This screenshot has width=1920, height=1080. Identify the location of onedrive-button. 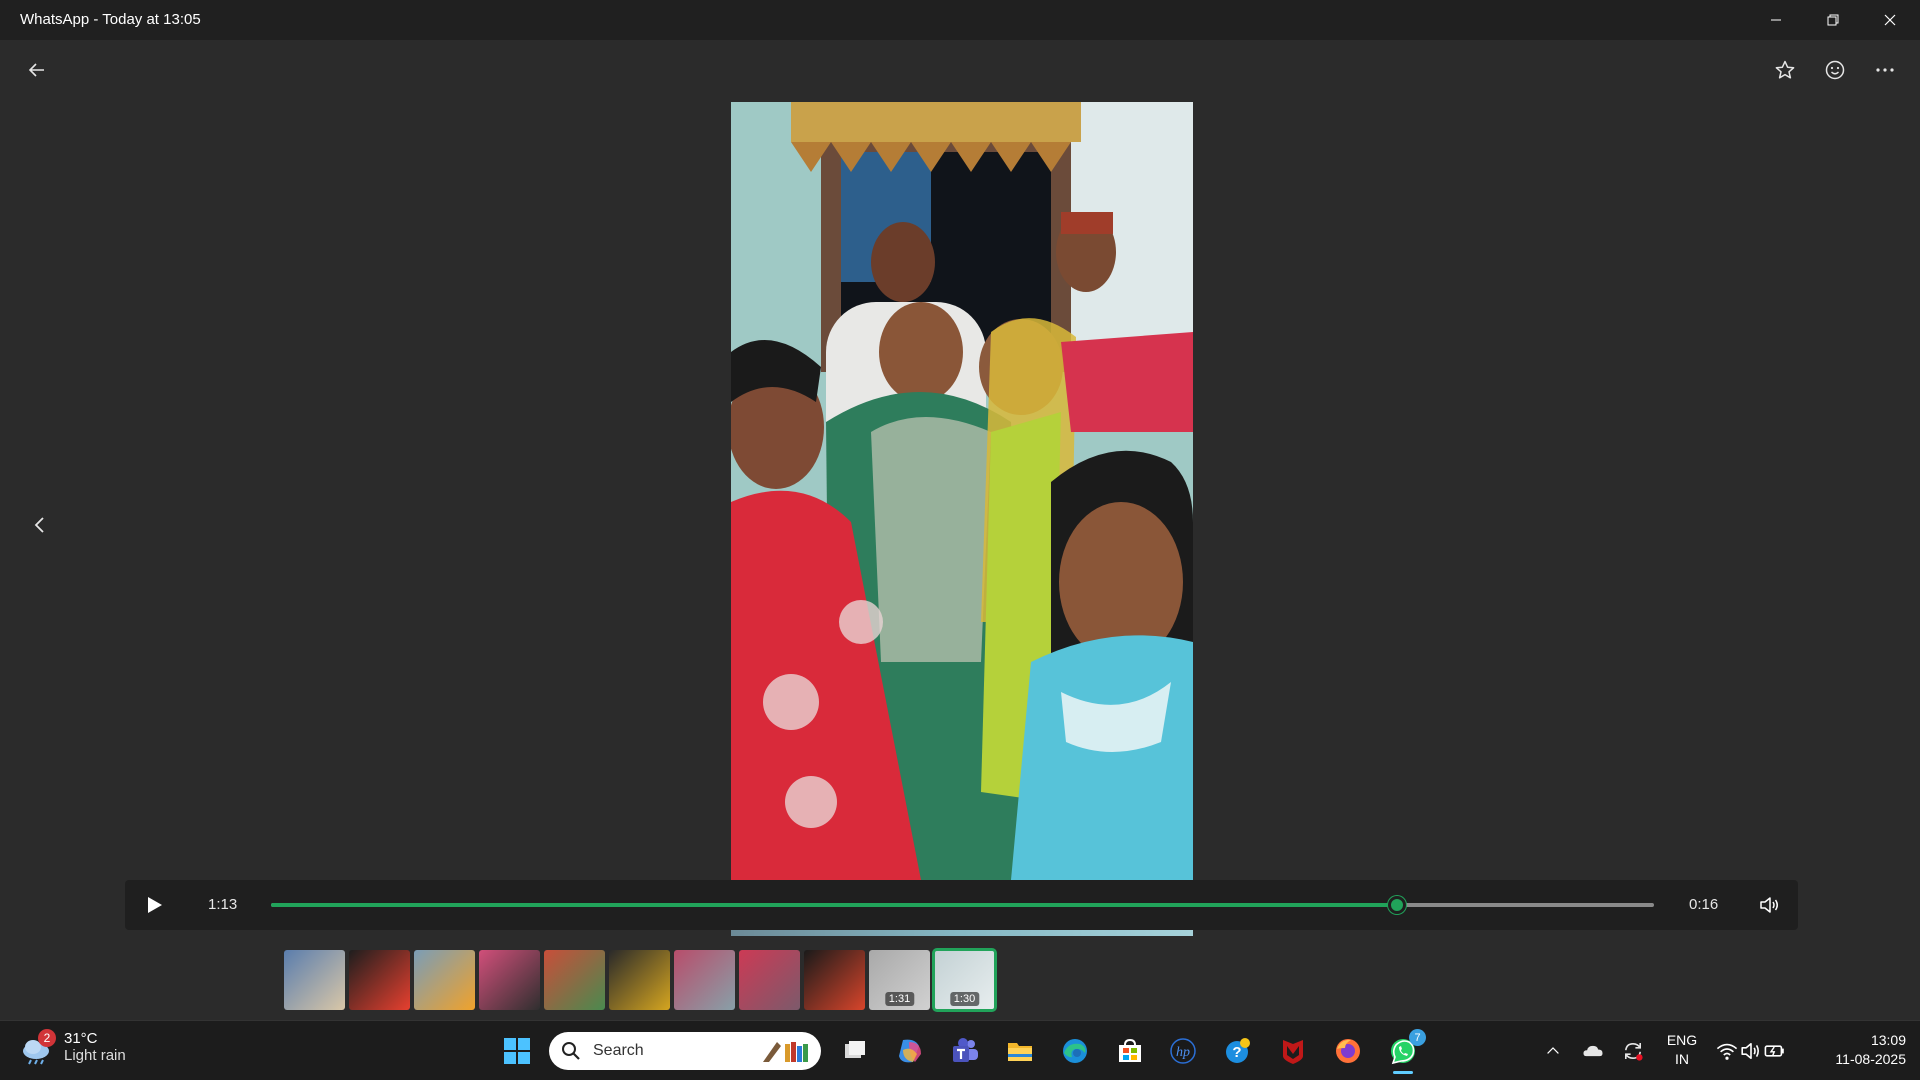
(1593, 1051).